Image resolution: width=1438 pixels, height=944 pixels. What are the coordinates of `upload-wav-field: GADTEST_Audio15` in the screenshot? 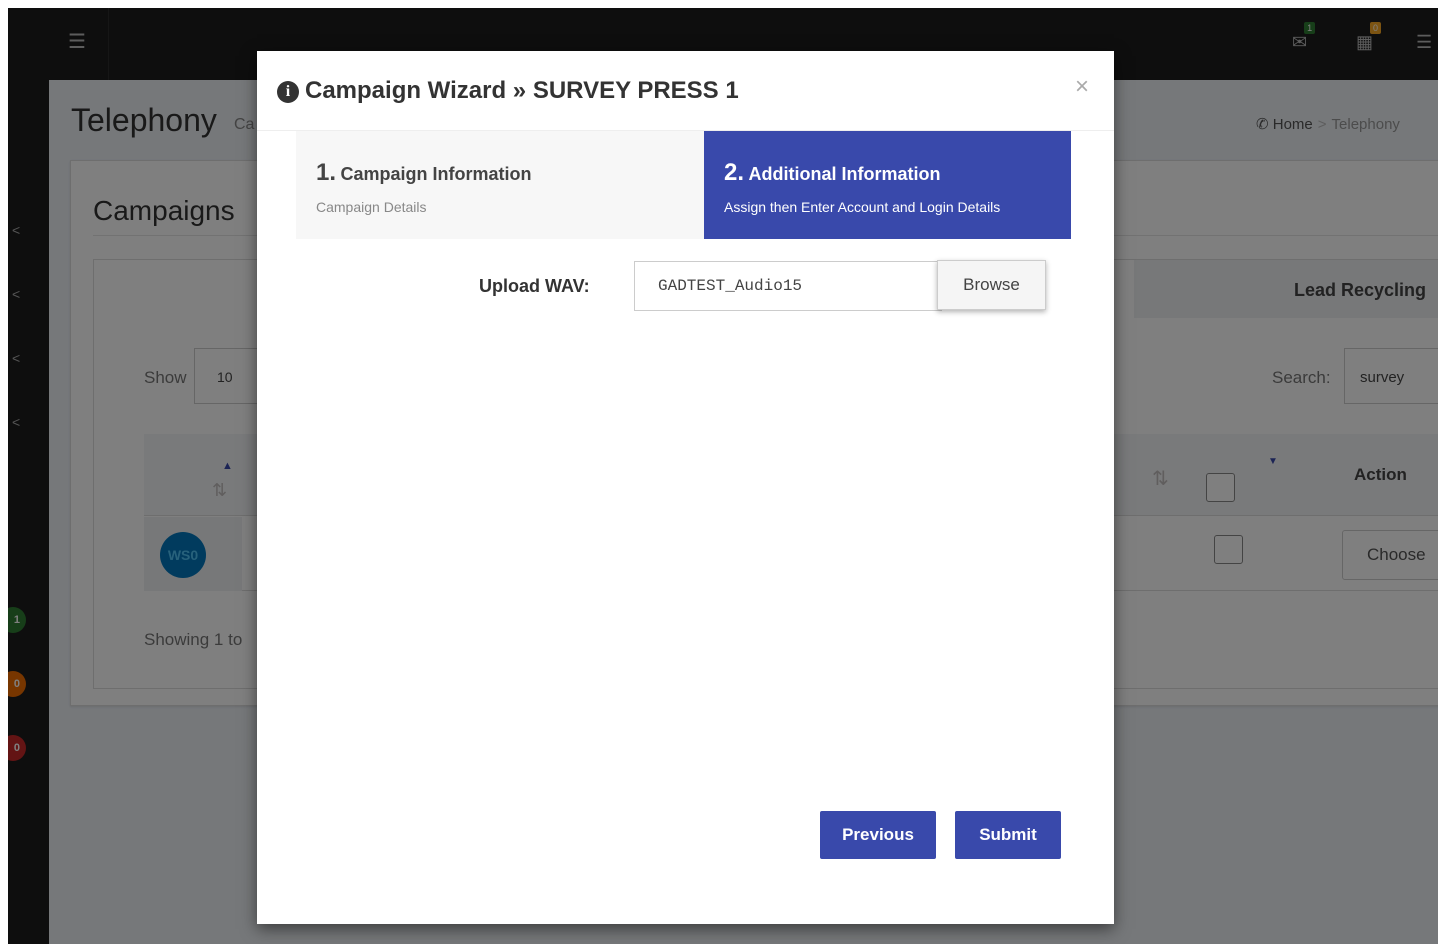 It's located at (788, 286).